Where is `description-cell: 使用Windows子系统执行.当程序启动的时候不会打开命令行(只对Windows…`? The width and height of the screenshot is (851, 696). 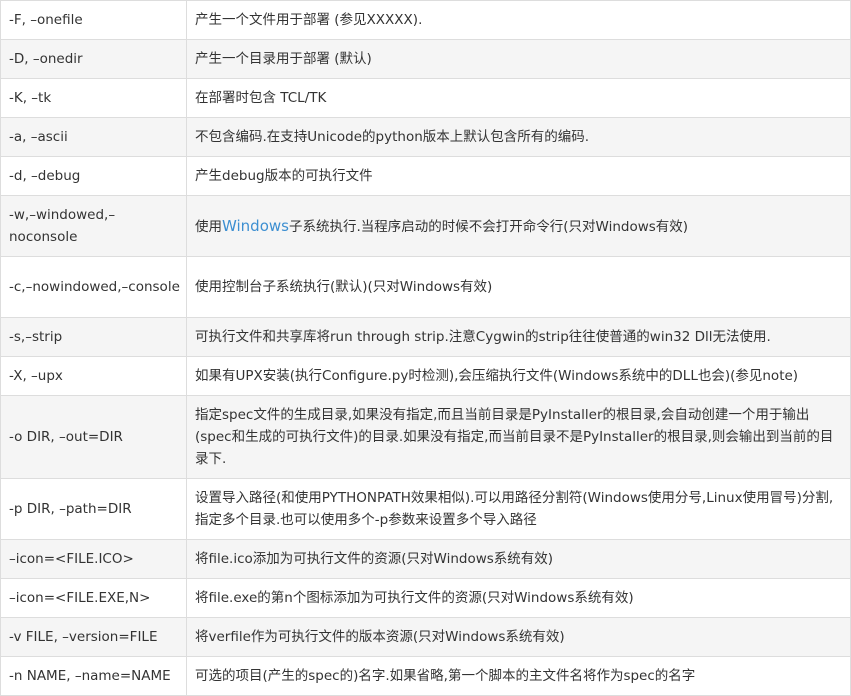
description-cell: 使用Windows子系统执行.当程序启动的时候不会打开命令行(只对Windows… is located at coordinates (518, 226).